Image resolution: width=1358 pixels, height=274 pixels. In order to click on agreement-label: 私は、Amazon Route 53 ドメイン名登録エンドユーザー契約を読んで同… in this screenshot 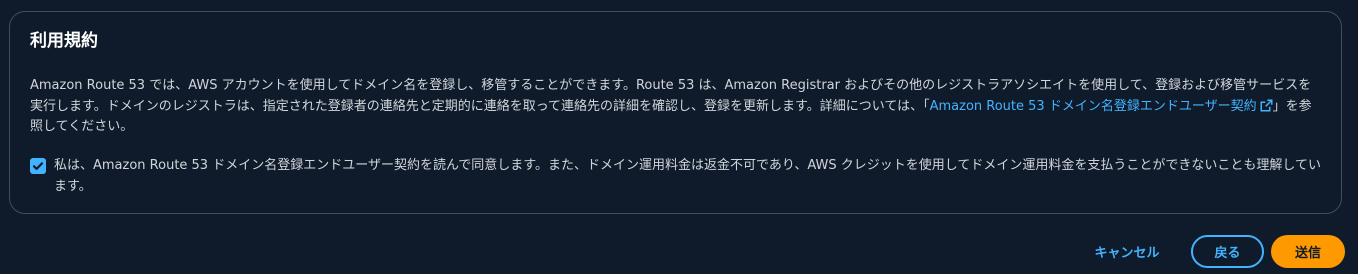, I will do `click(688, 176)`.